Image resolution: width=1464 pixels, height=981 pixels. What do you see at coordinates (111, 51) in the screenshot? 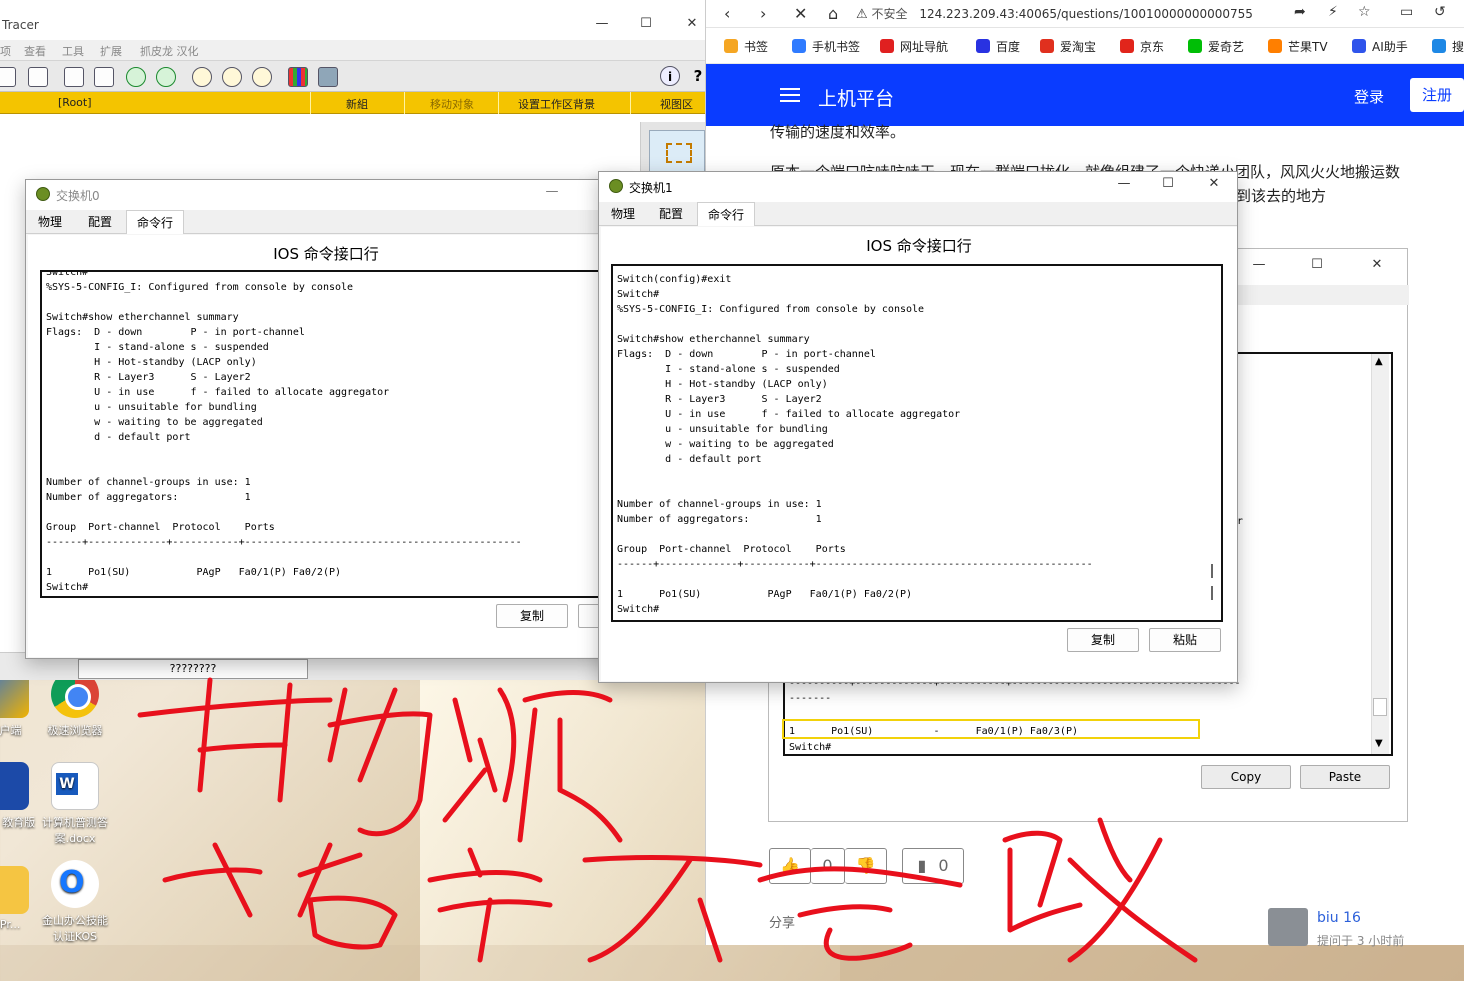
I see `menu-item-extensions: 扩展` at bounding box center [111, 51].